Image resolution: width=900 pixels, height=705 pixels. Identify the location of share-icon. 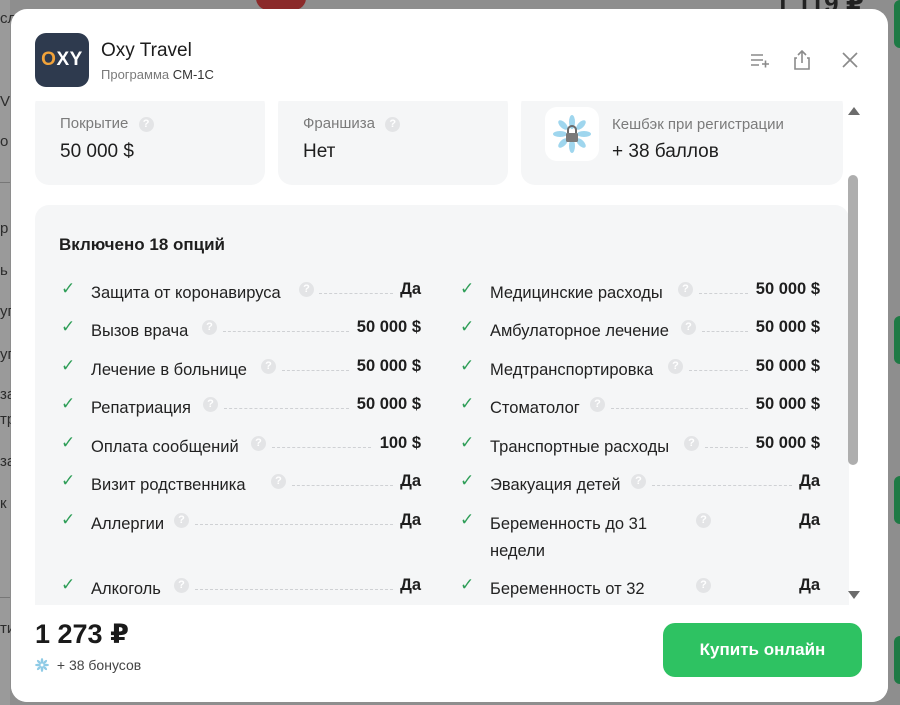
(802, 60).